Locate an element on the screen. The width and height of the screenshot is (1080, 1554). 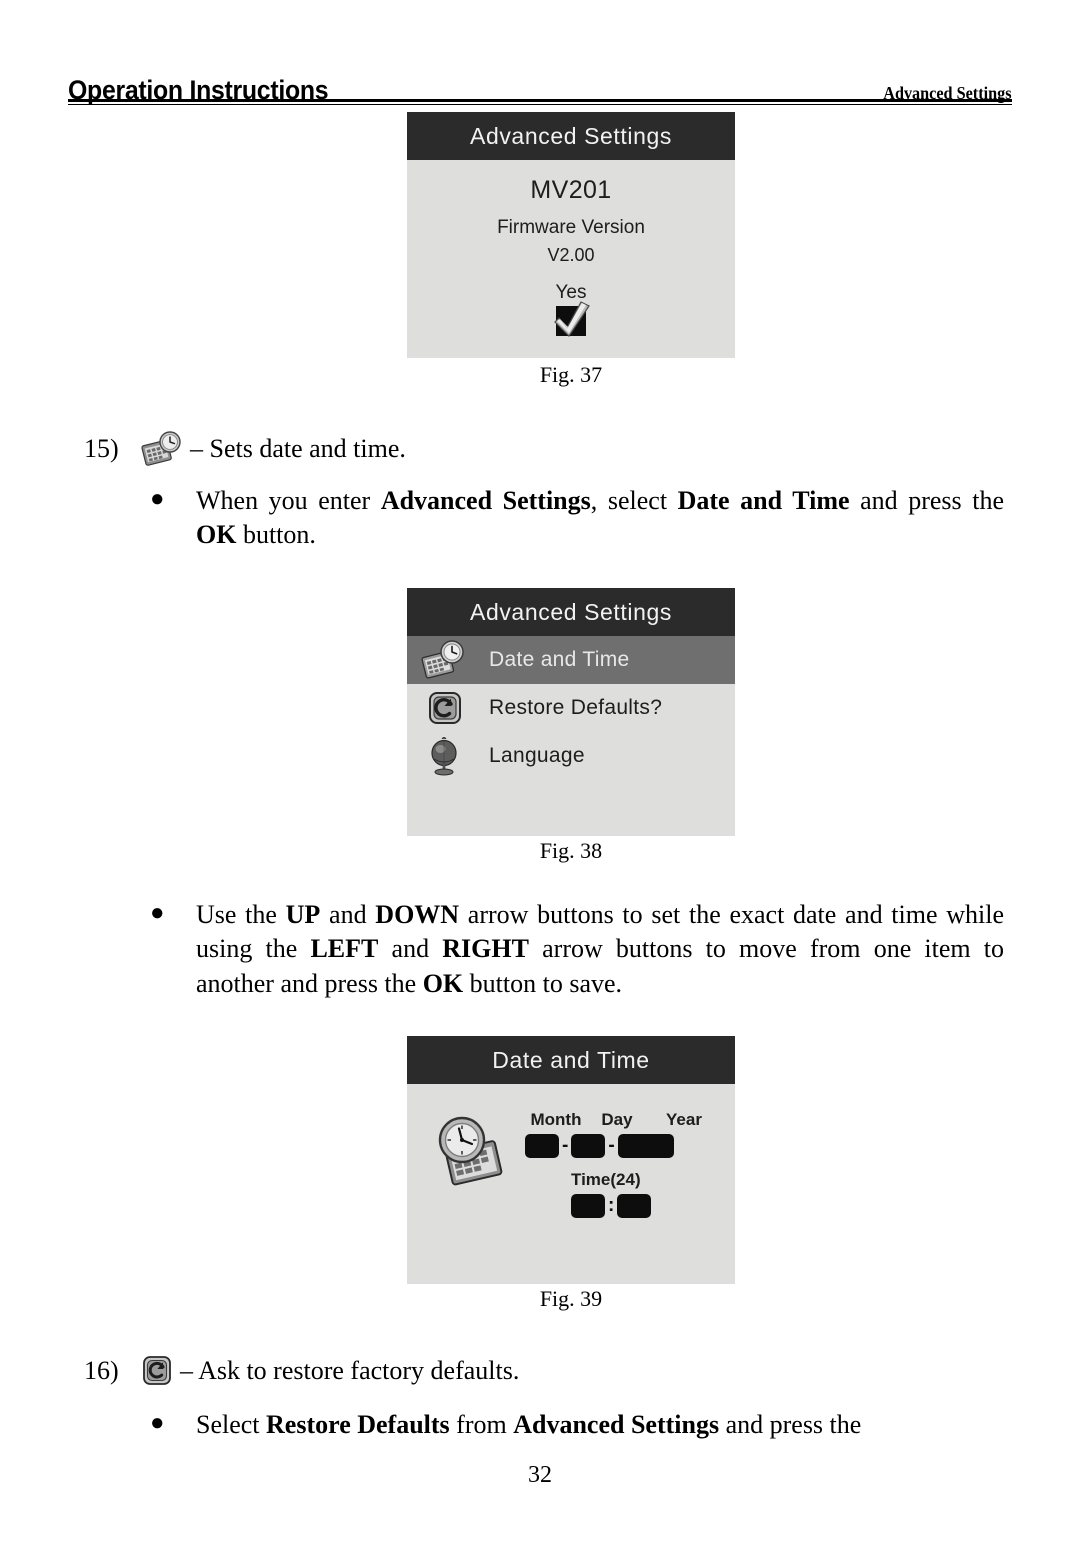
date-field-labels: Month Day Year is located at coordinates (623, 1120).